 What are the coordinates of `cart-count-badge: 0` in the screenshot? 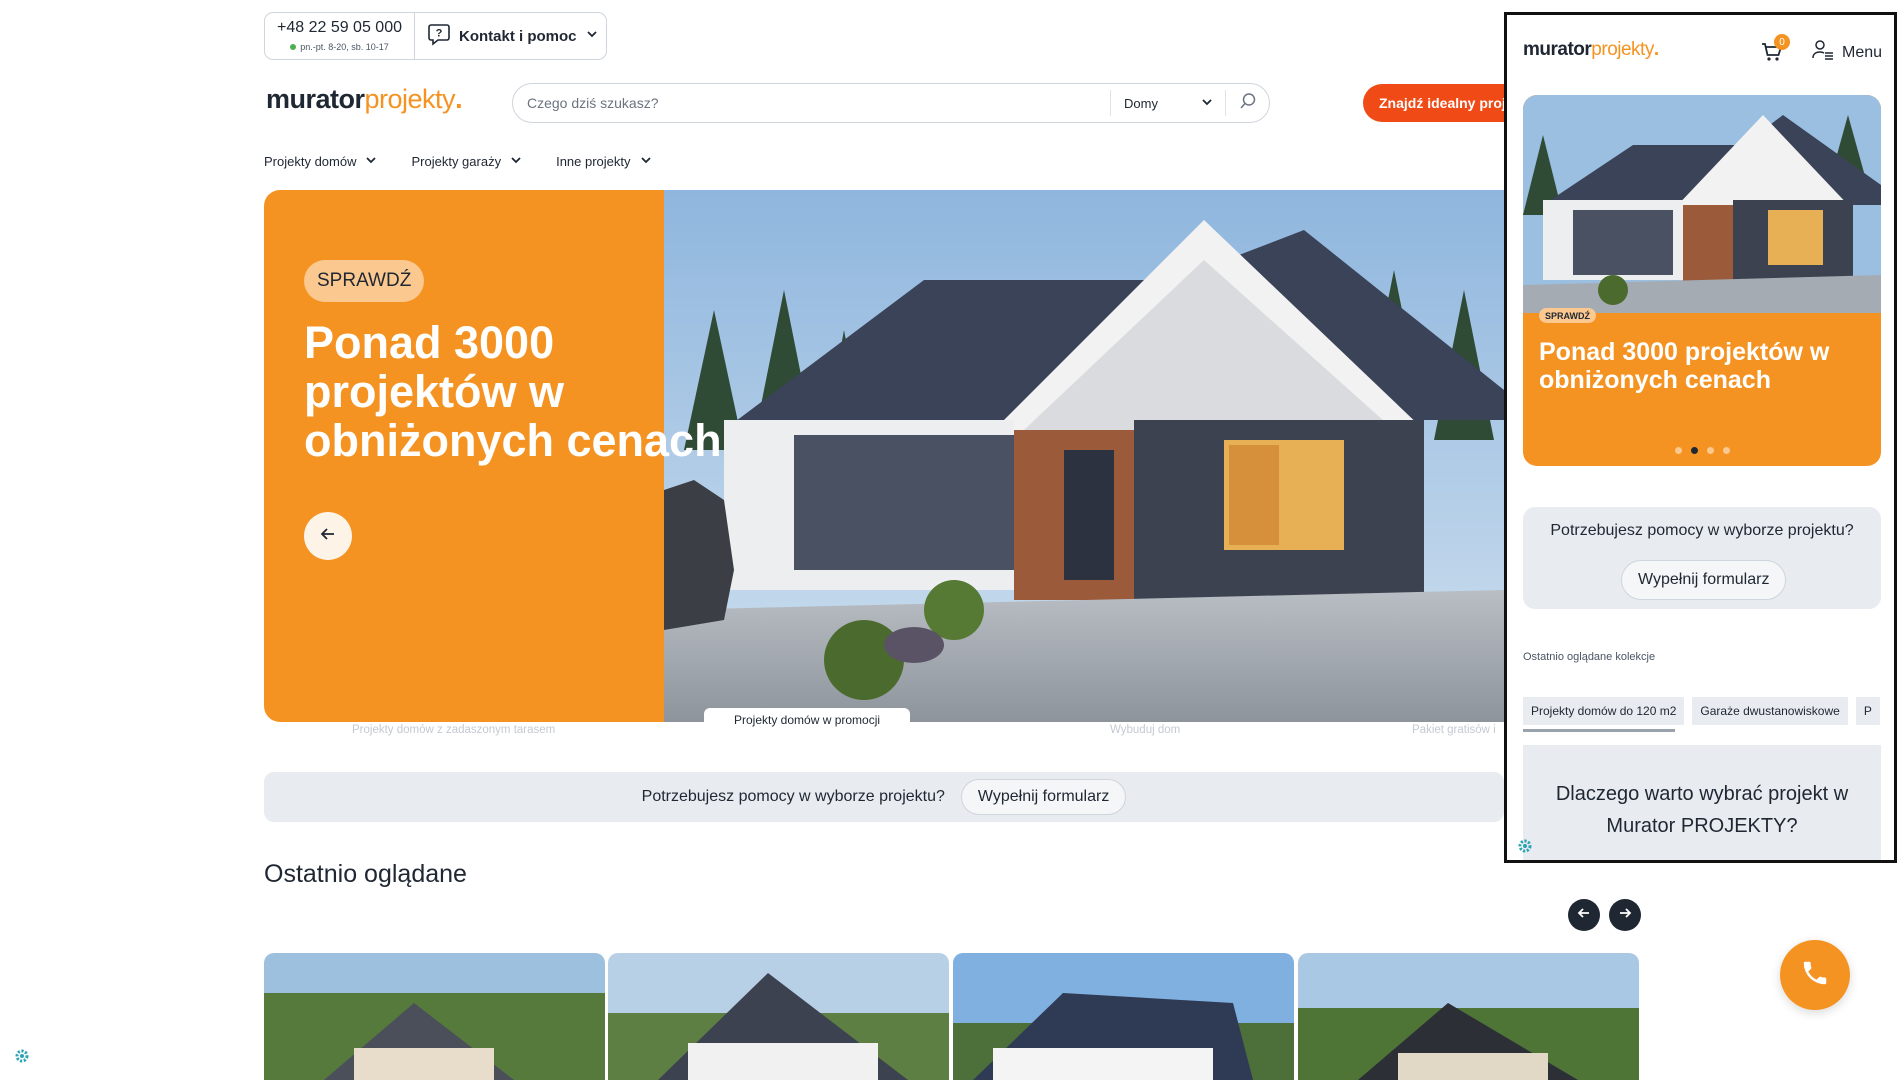 It's located at (1782, 42).